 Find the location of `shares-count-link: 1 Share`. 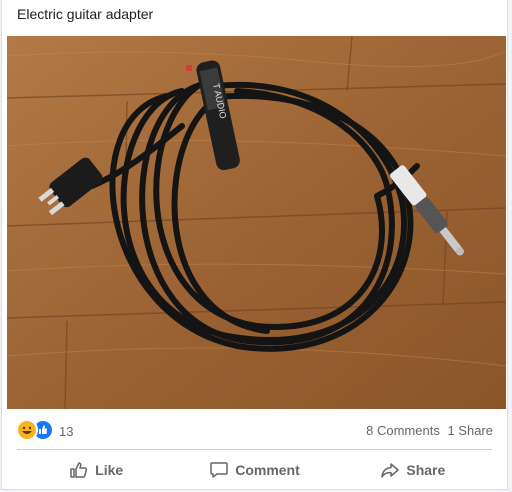

shares-count-link: 1 Share is located at coordinates (470, 430).